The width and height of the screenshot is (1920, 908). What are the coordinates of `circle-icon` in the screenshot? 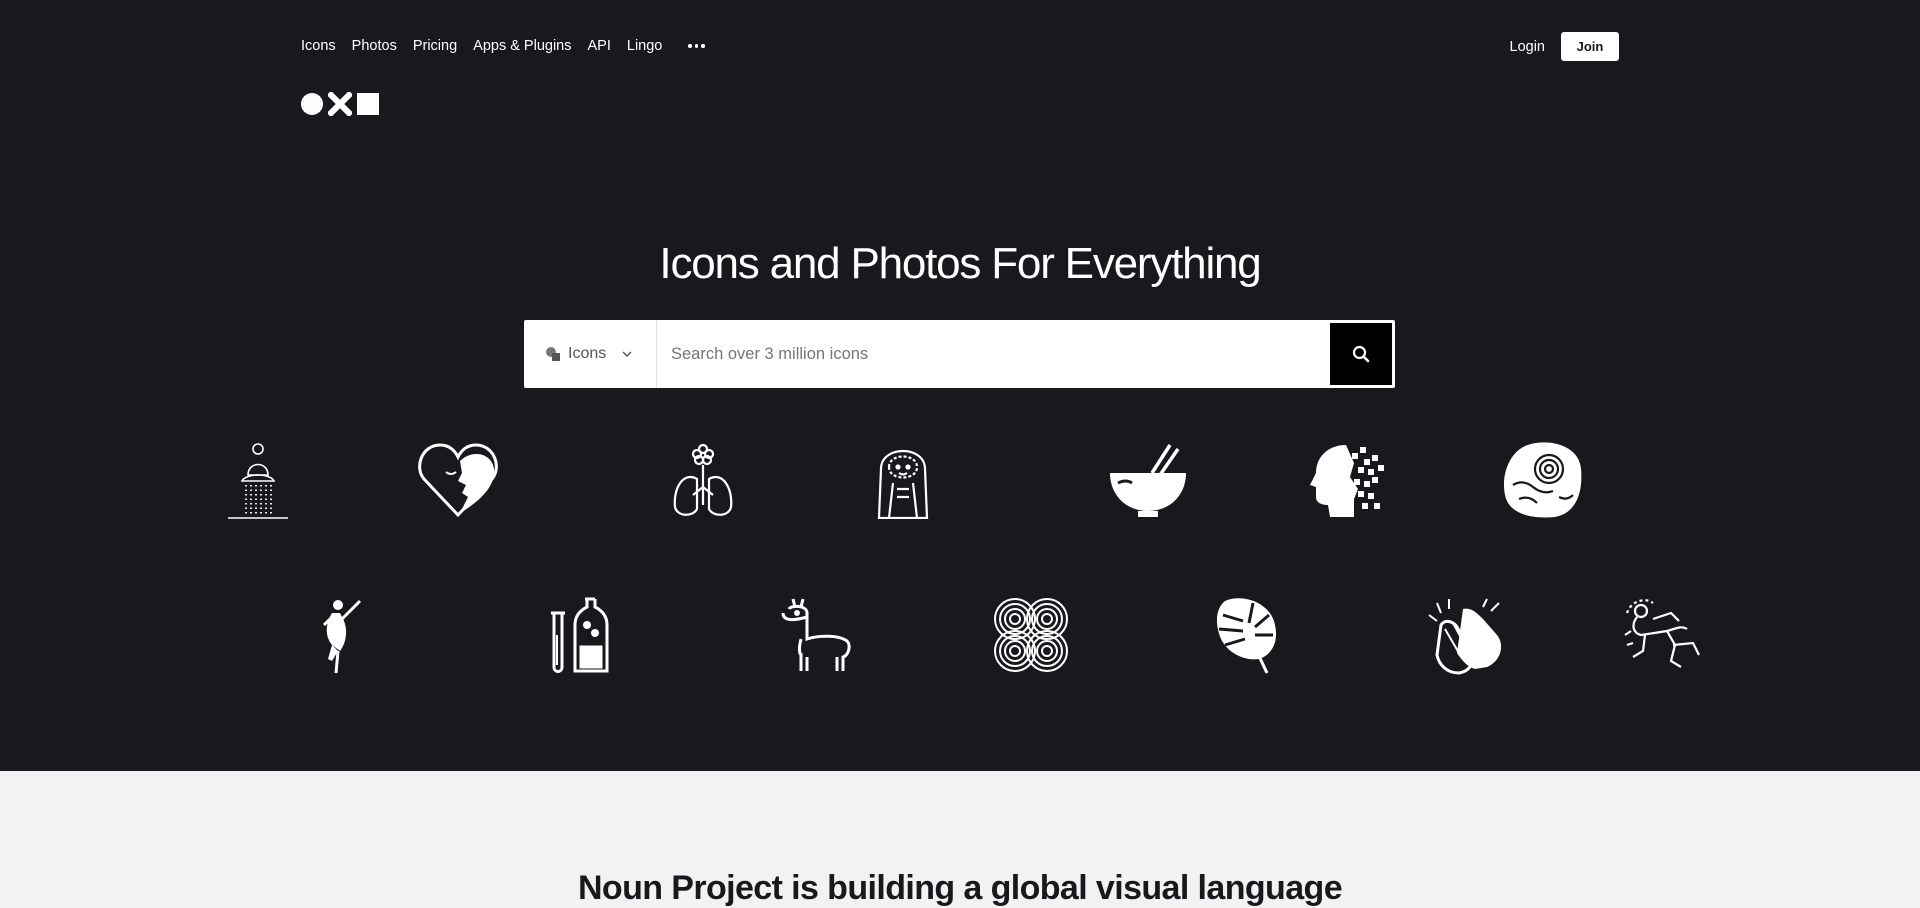 It's located at (312, 104).